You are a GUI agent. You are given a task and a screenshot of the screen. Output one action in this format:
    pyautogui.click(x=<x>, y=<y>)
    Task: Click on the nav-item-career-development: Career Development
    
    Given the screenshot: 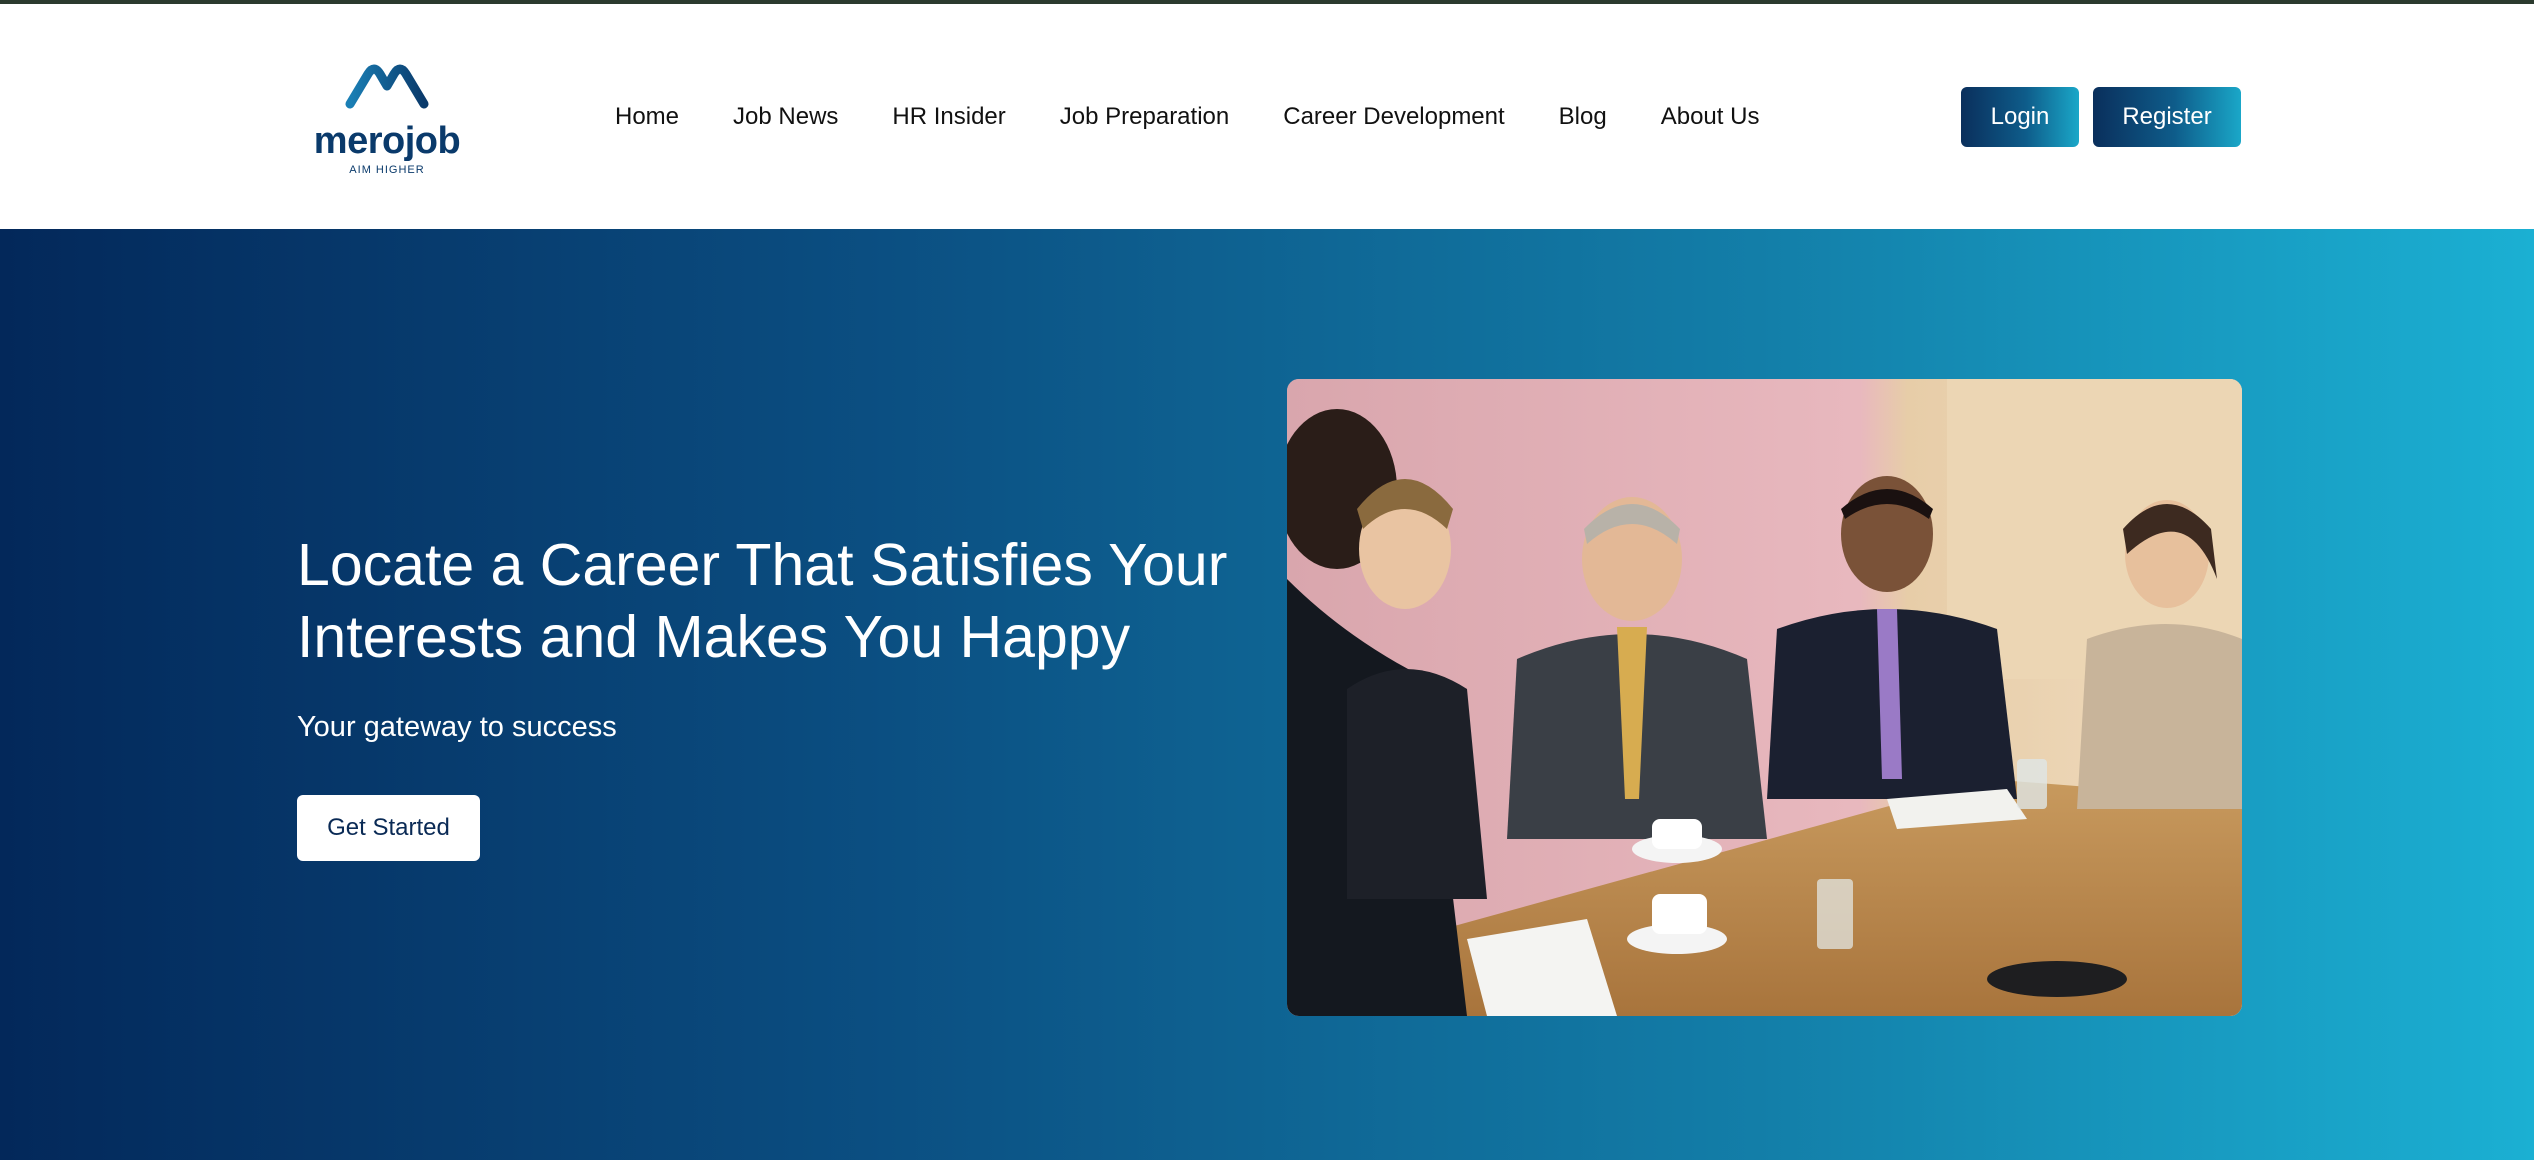 What is the action you would take?
    pyautogui.click(x=1393, y=117)
    